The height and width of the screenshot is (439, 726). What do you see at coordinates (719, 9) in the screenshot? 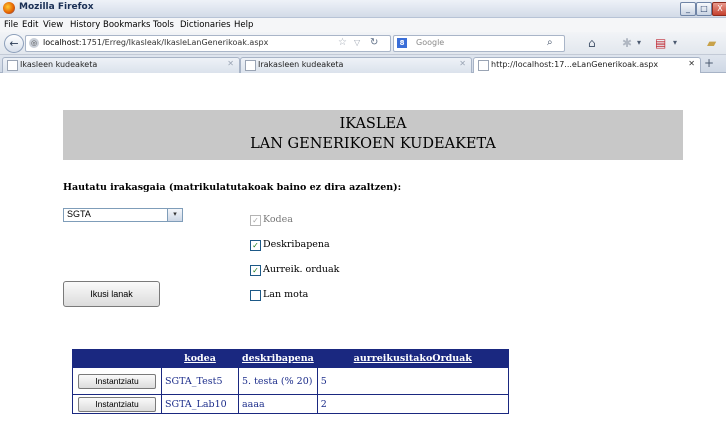
I see `close-window-button: X` at bounding box center [719, 9].